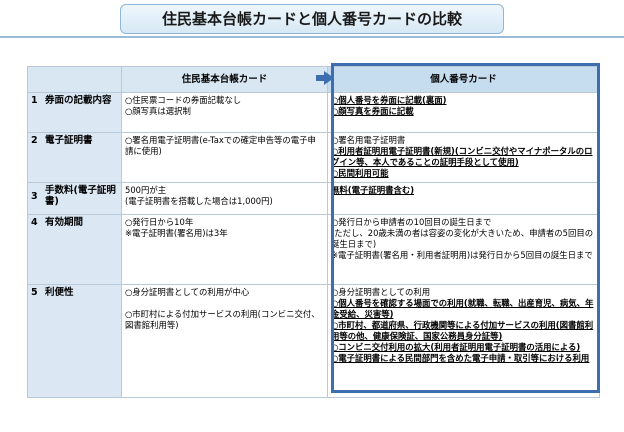  Describe the element at coordinates (224, 157) in the screenshot. I see `juki-cell: ○署名用電子証明書(e-Taxでの確定申告等の電子申請に使用)` at that location.